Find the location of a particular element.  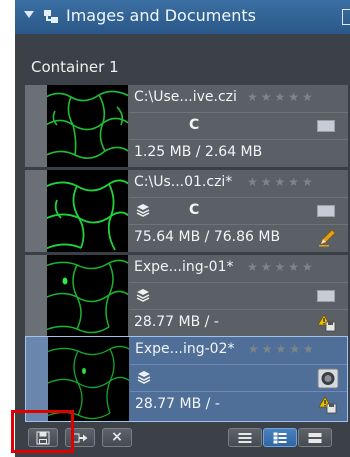

document-name: C:\Us...01.czi* is located at coordinates (183, 182).